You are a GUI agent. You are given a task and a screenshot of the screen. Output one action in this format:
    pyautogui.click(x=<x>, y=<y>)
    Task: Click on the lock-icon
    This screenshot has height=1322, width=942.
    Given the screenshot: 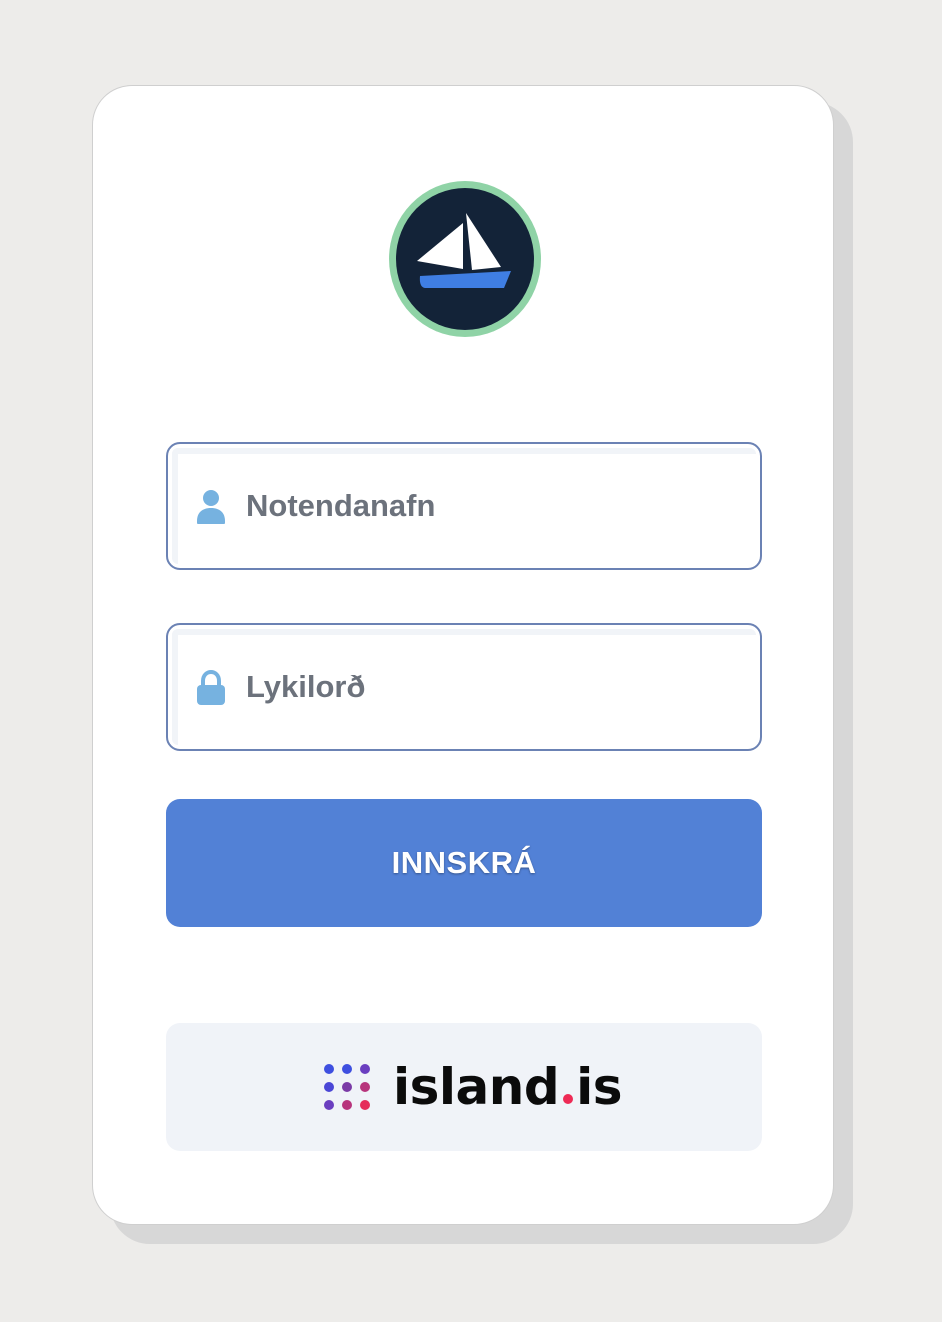 What is the action you would take?
    pyautogui.click(x=211, y=688)
    